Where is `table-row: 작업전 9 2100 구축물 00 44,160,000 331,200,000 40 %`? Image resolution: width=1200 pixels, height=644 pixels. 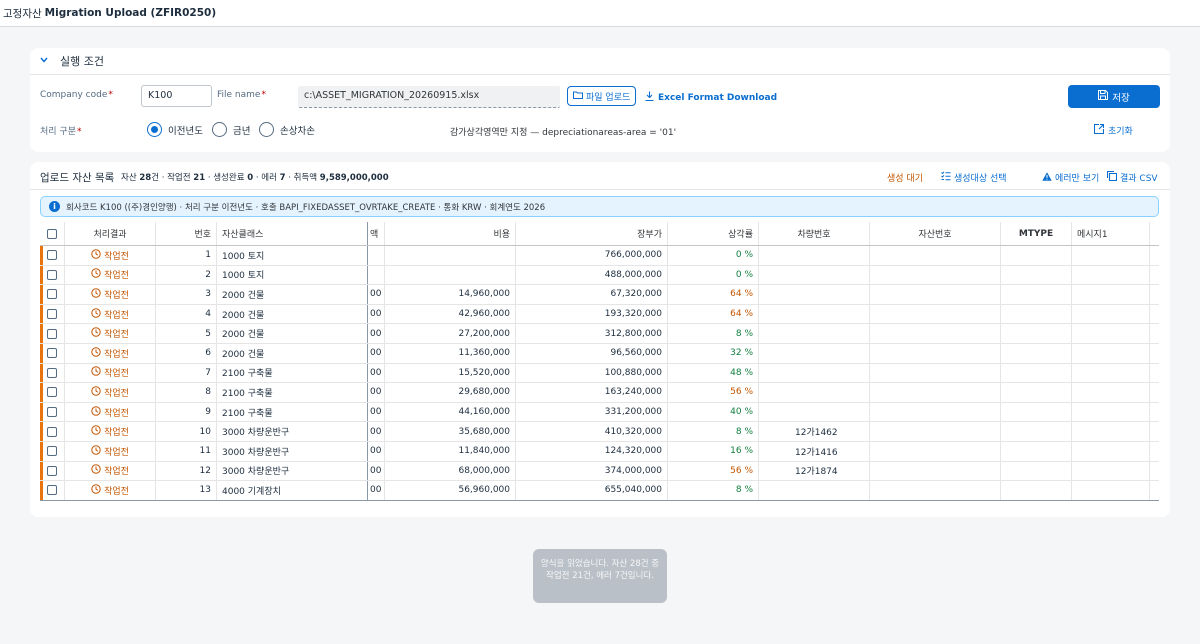 table-row: 작업전 9 2100 구축물 00 44,160,000 331,200,000 40 % is located at coordinates (599, 412).